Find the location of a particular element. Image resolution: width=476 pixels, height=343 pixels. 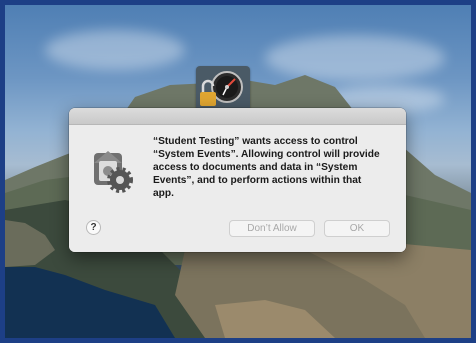

dont-allow-button: Don’t Allow is located at coordinates (272, 228).